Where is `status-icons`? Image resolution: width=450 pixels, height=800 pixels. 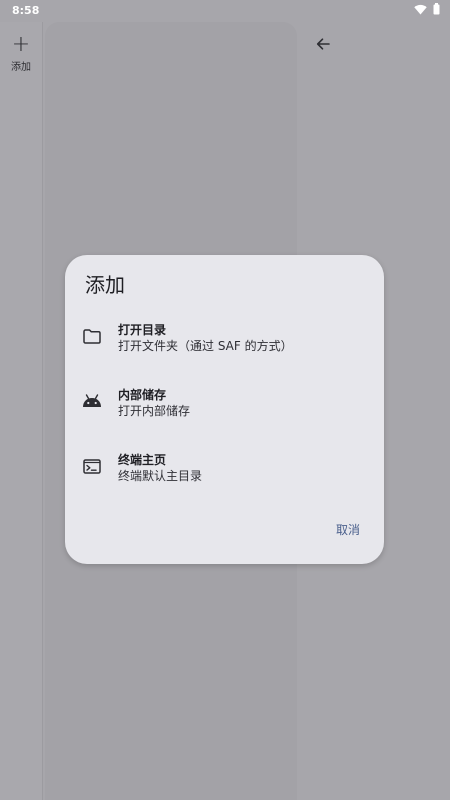 status-icons is located at coordinates (427, 10).